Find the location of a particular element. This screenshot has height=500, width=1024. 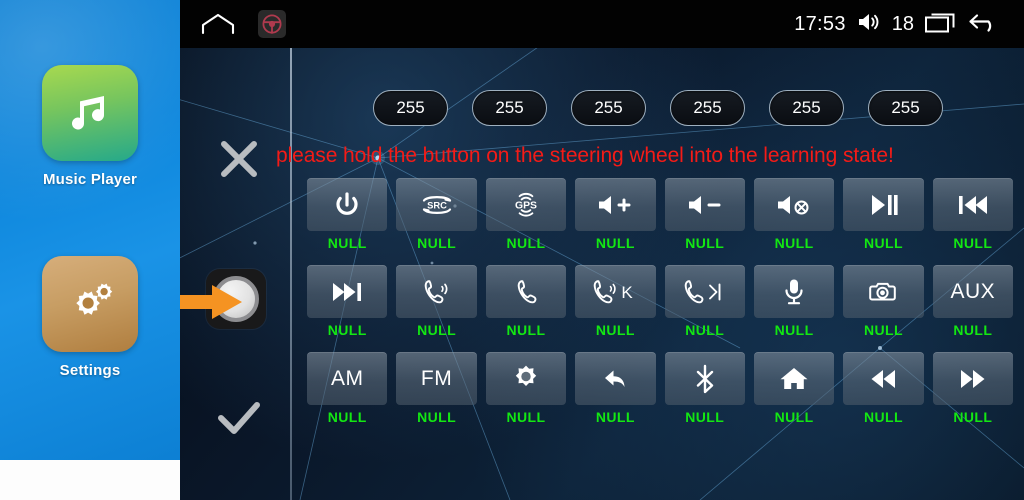

key-phone-answer is located at coordinates (436, 291).